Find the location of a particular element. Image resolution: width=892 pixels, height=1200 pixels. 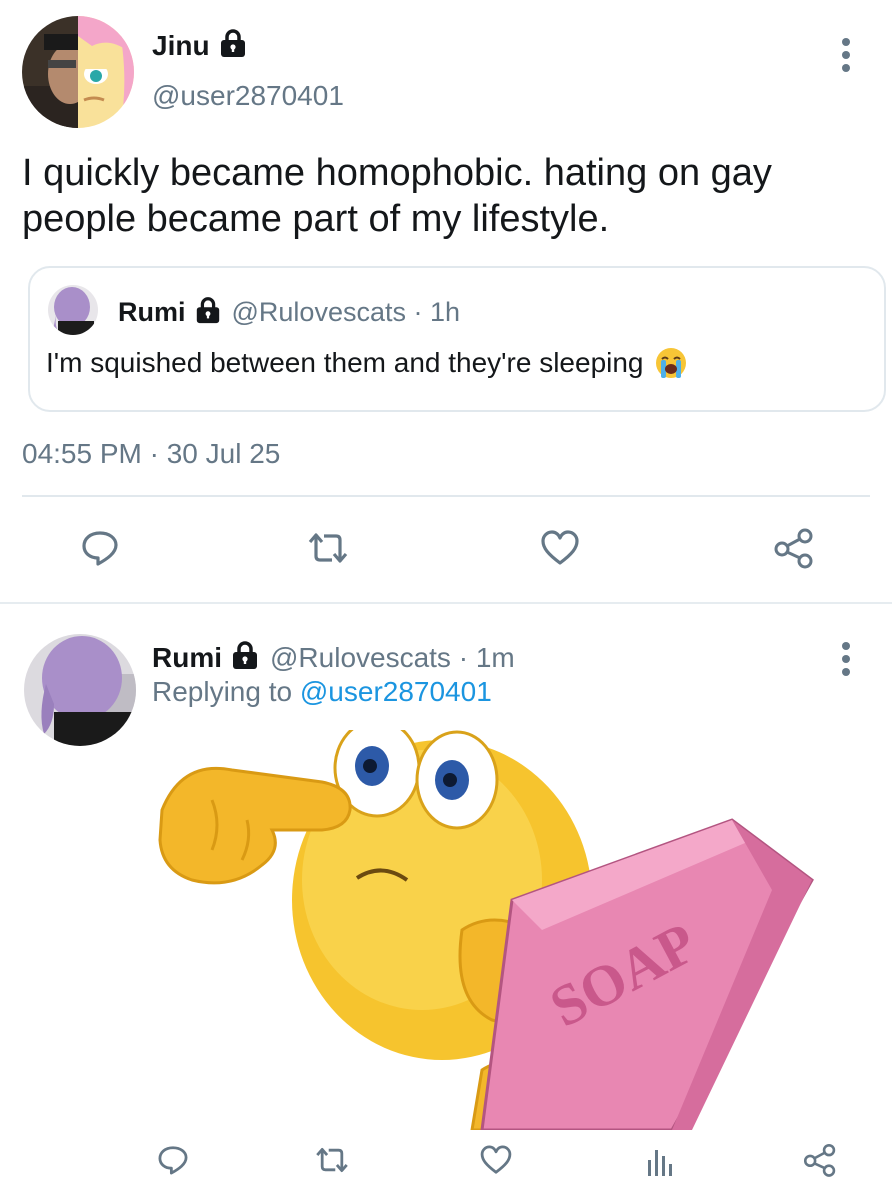

tweet-separator is located at coordinates (446, 603).